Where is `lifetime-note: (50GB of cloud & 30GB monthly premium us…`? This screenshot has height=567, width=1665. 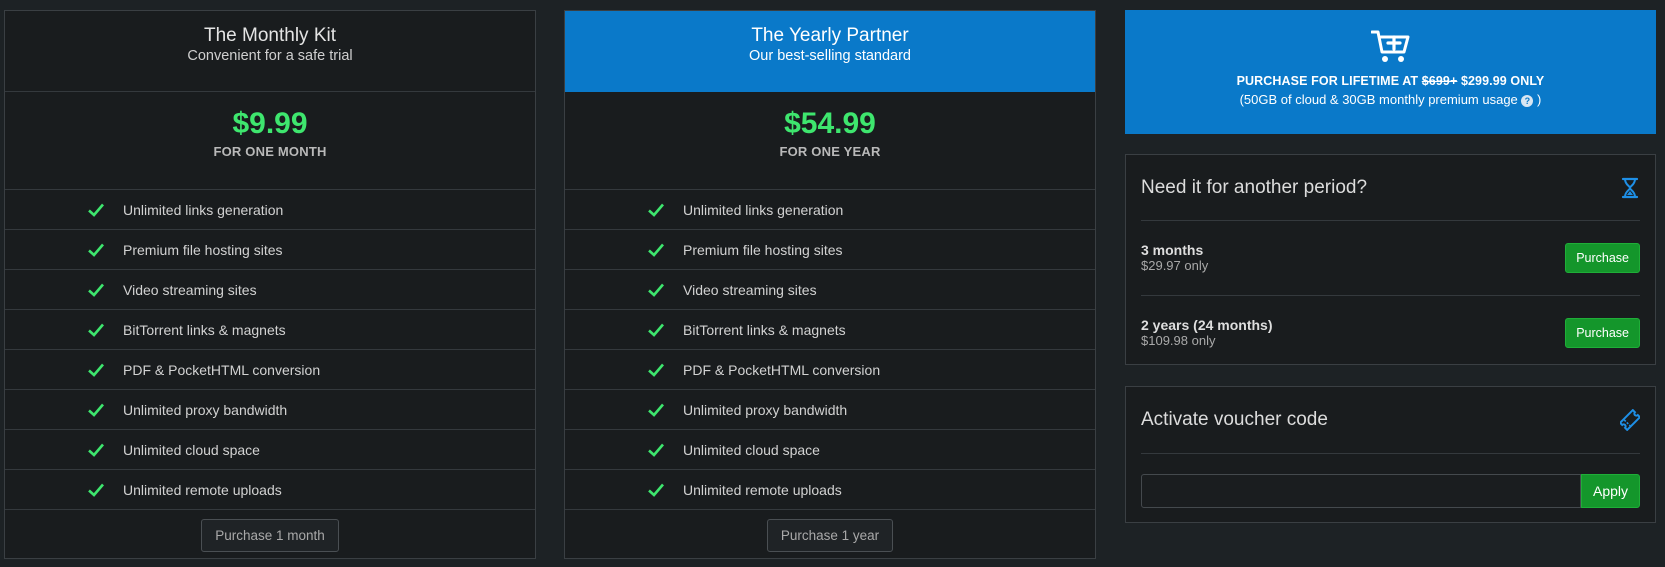
lifetime-note: (50GB of cloud & 30GB monthly premium us… is located at coordinates (1390, 99).